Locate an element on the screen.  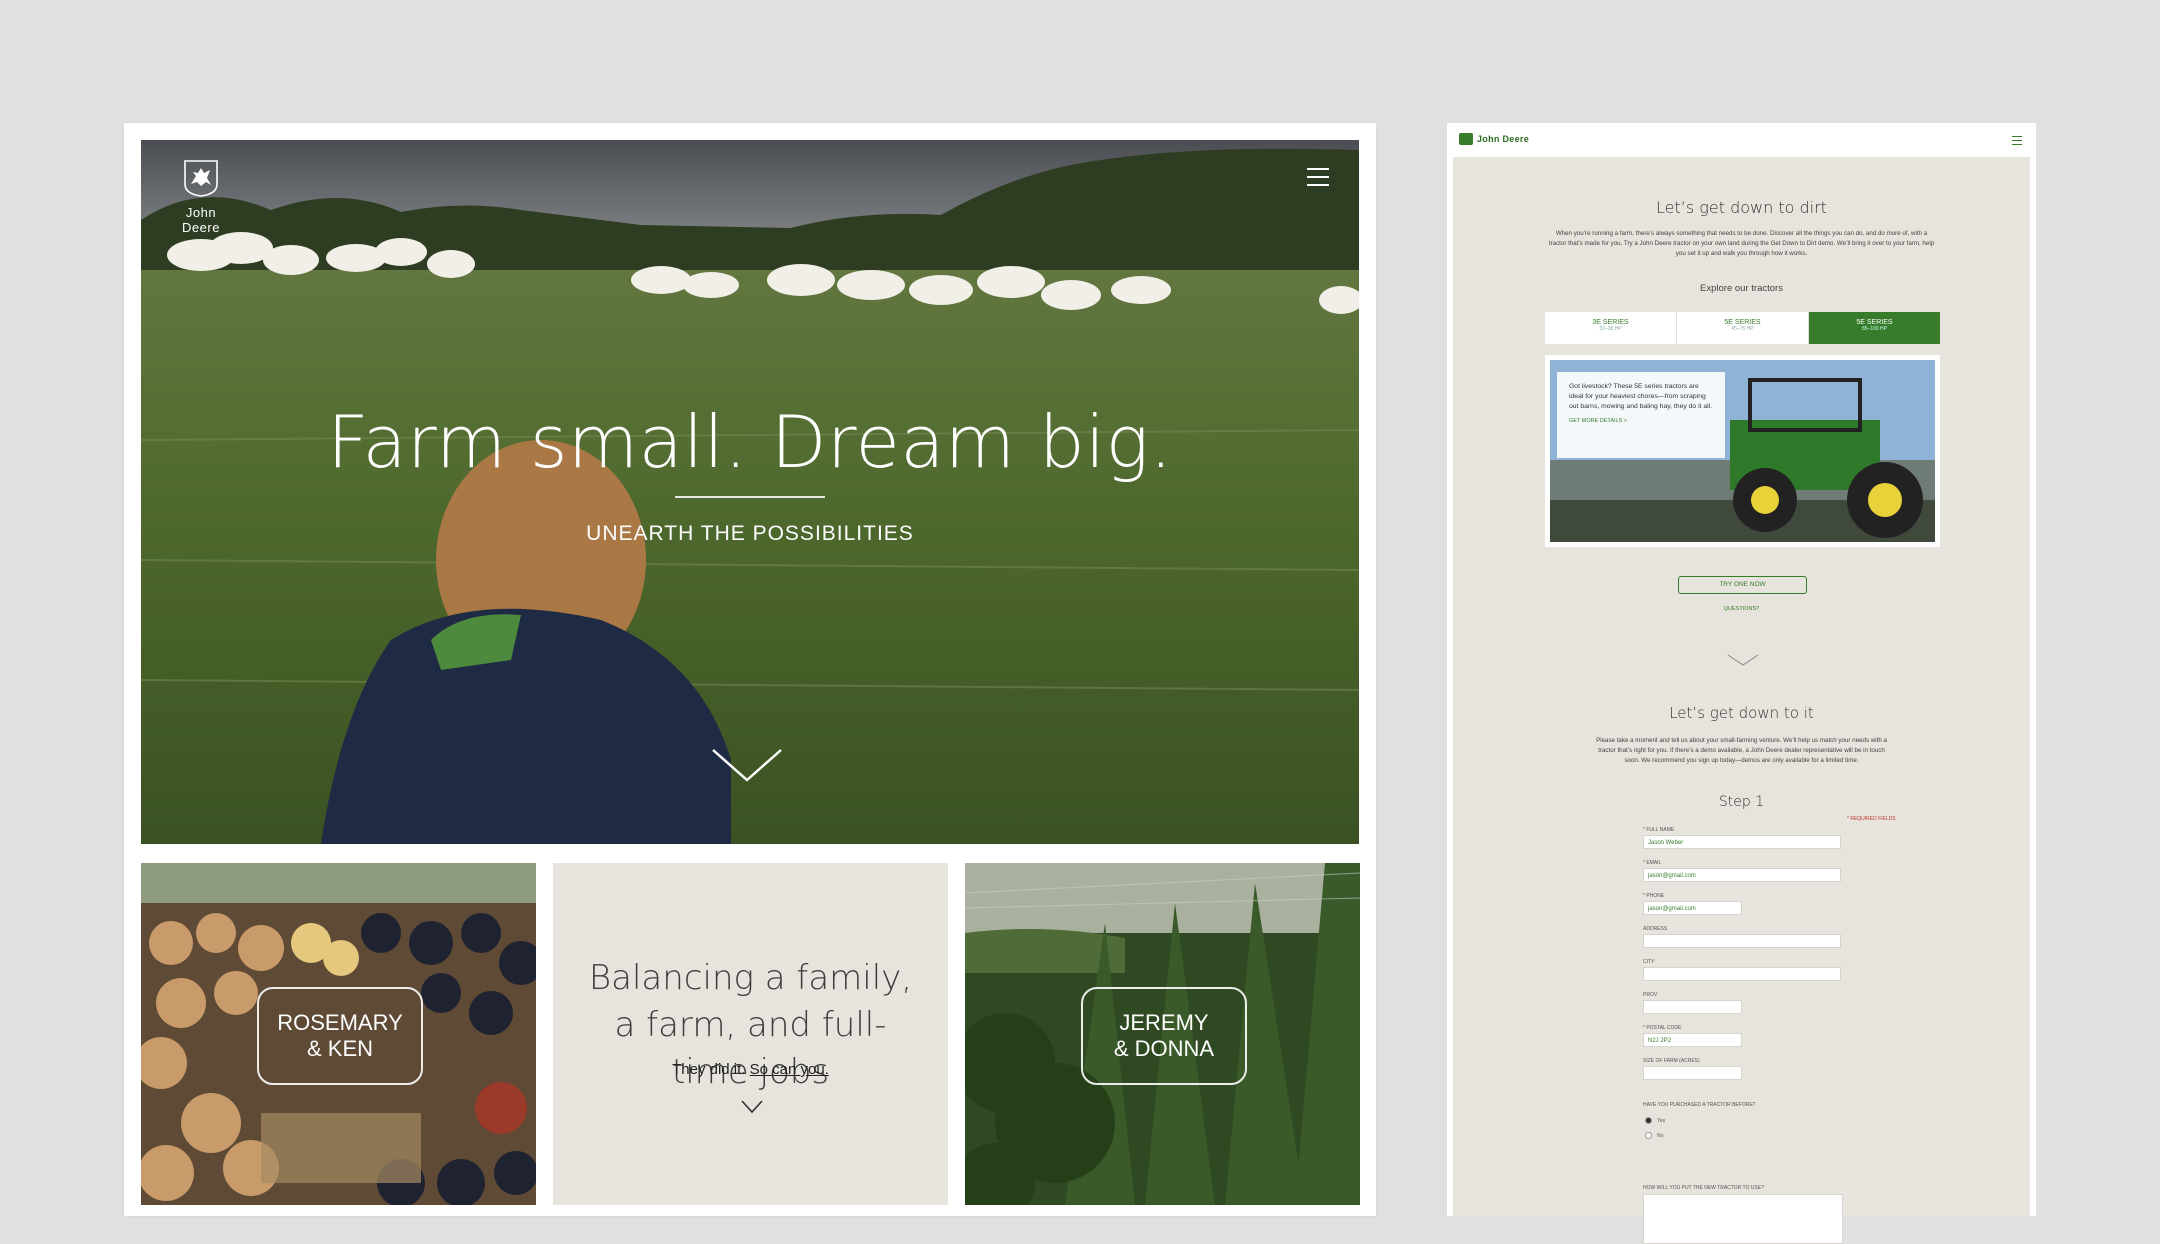
heading-down-to-dirt: Let’s get down to dirt is located at coordinates (1741, 207).